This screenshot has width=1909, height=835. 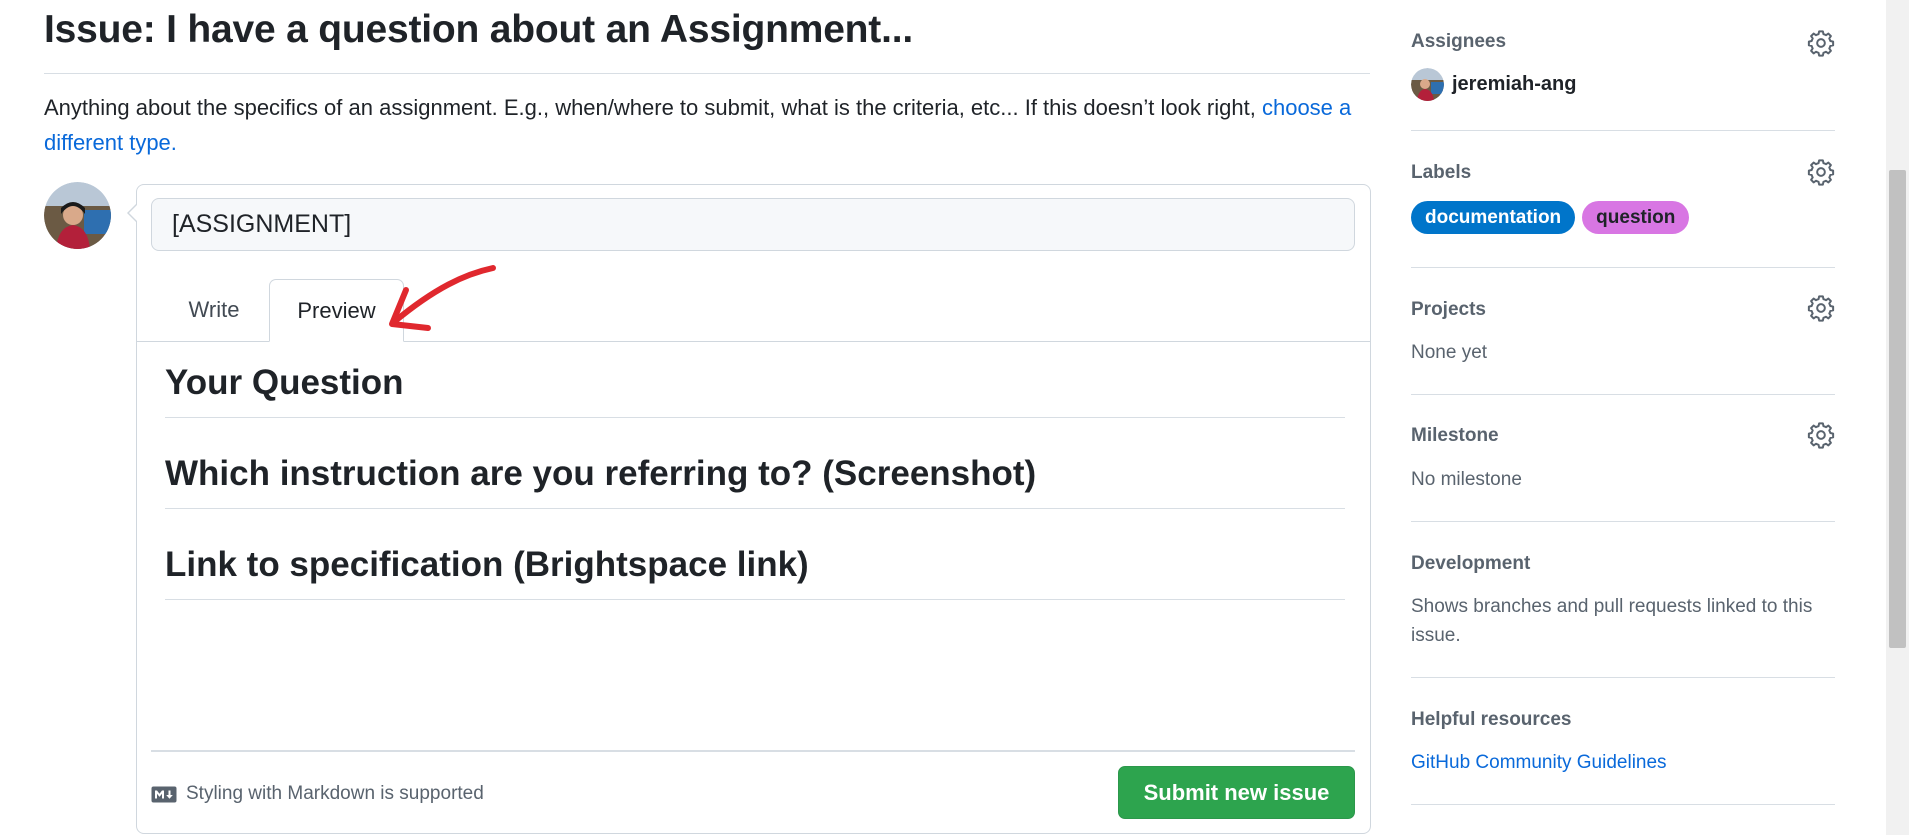 What do you see at coordinates (1897, 409) in the screenshot?
I see `scrollbar-thumb` at bounding box center [1897, 409].